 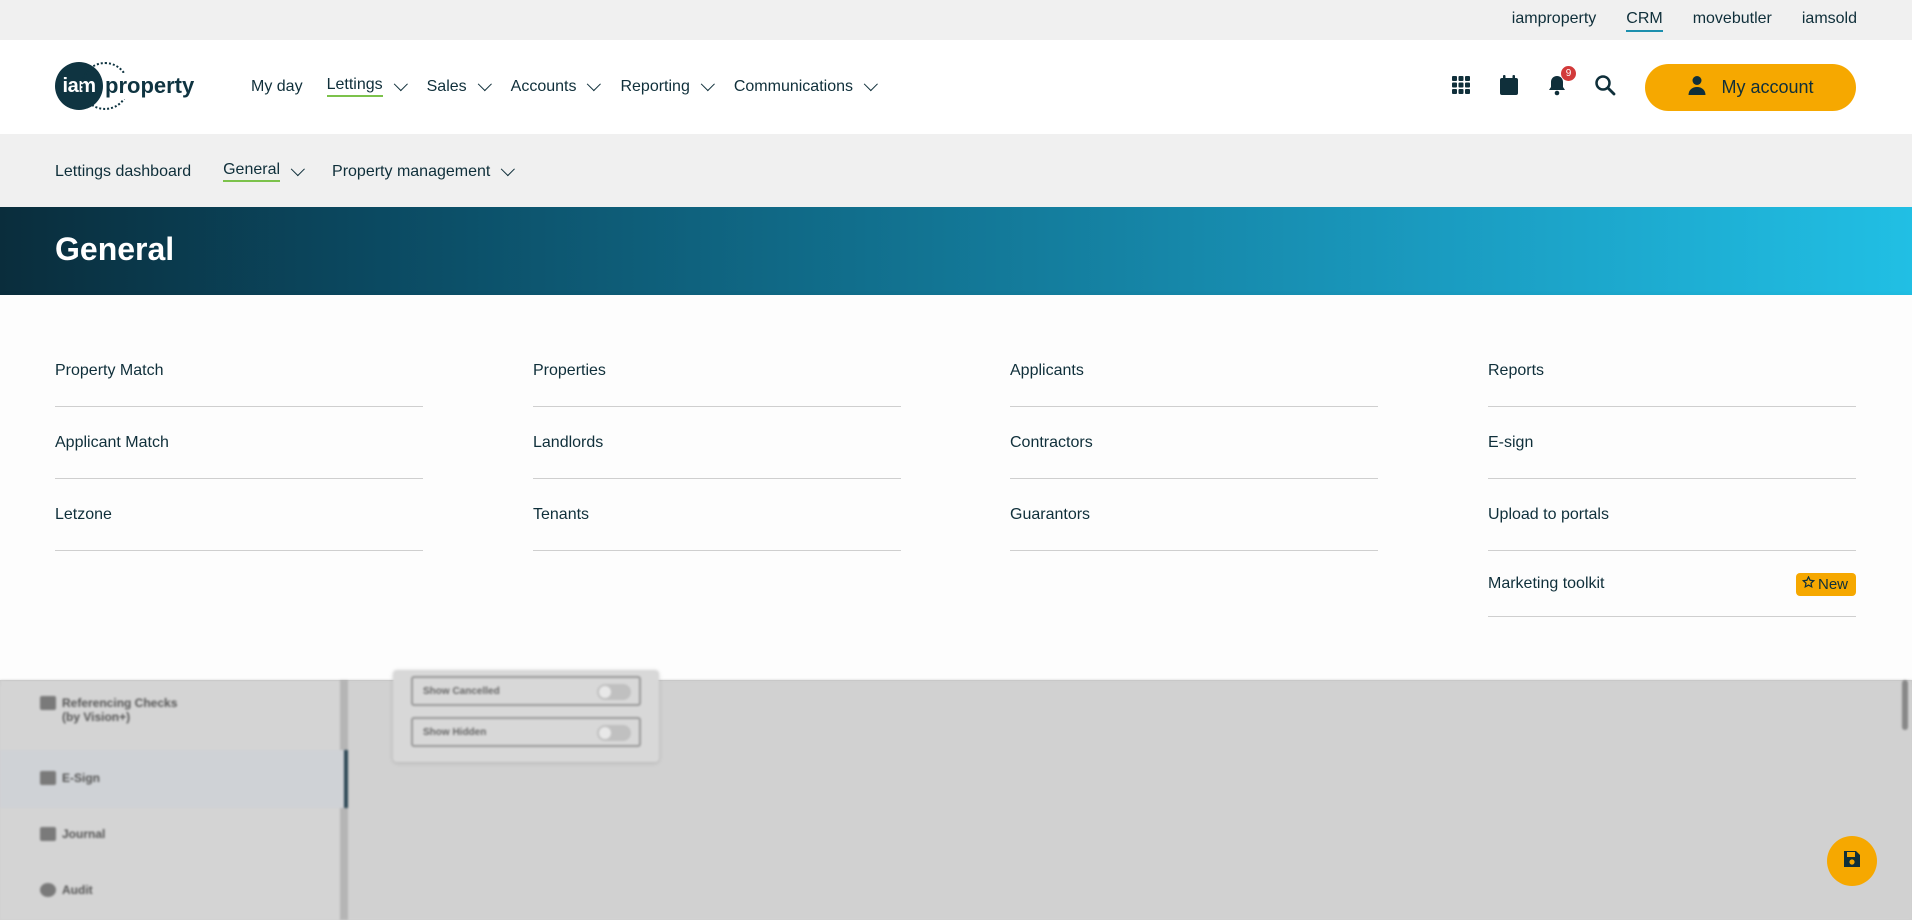 What do you see at coordinates (1672, 443) in the screenshot?
I see `menu-item-e-sign: E-sign` at bounding box center [1672, 443].